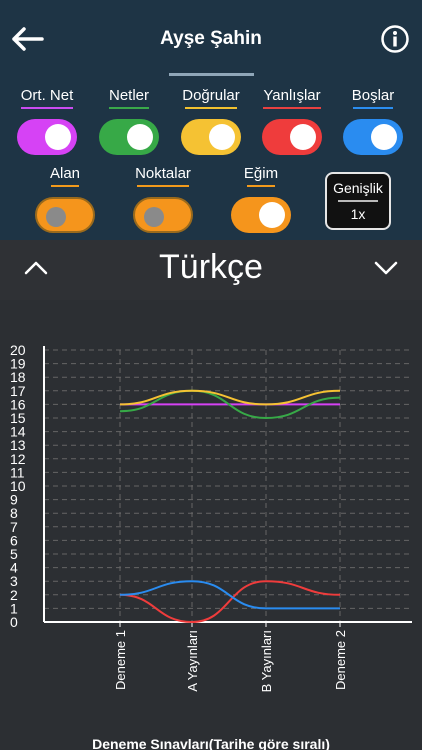 The width and height of the screenshot is (422, 750). What do you see at coordinates (47, 95) in the screenshot?
I see `toggle-label: Ort. Net` at bounding box center [47, 95].